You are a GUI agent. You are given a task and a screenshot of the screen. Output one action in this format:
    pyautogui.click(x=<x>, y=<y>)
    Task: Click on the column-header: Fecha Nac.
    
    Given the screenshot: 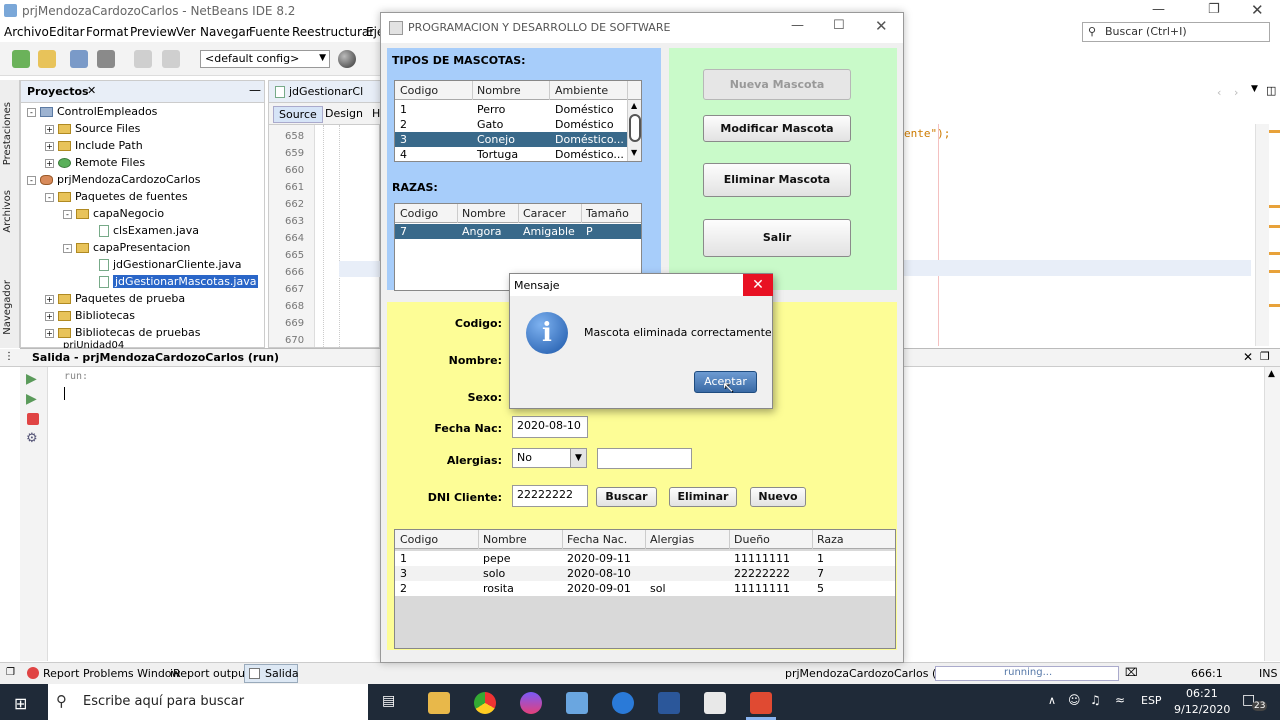 What is the action you would take?
    pyautogui.click(x=597, y=539)
    